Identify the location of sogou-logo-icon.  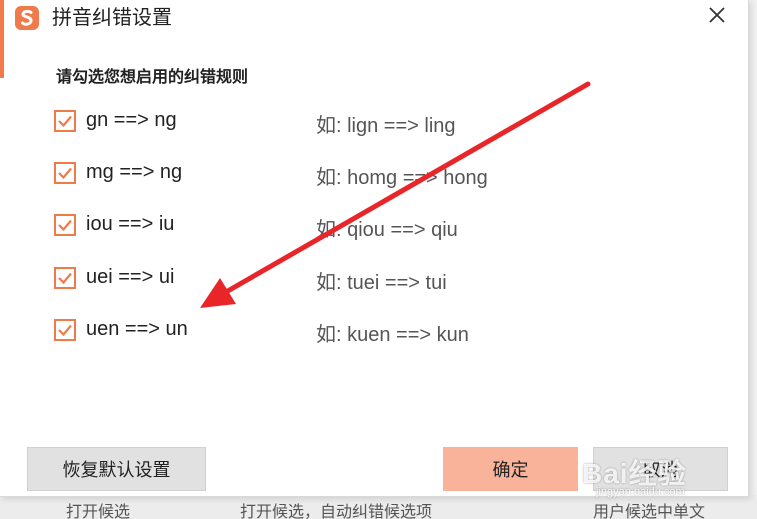
(27, 18).